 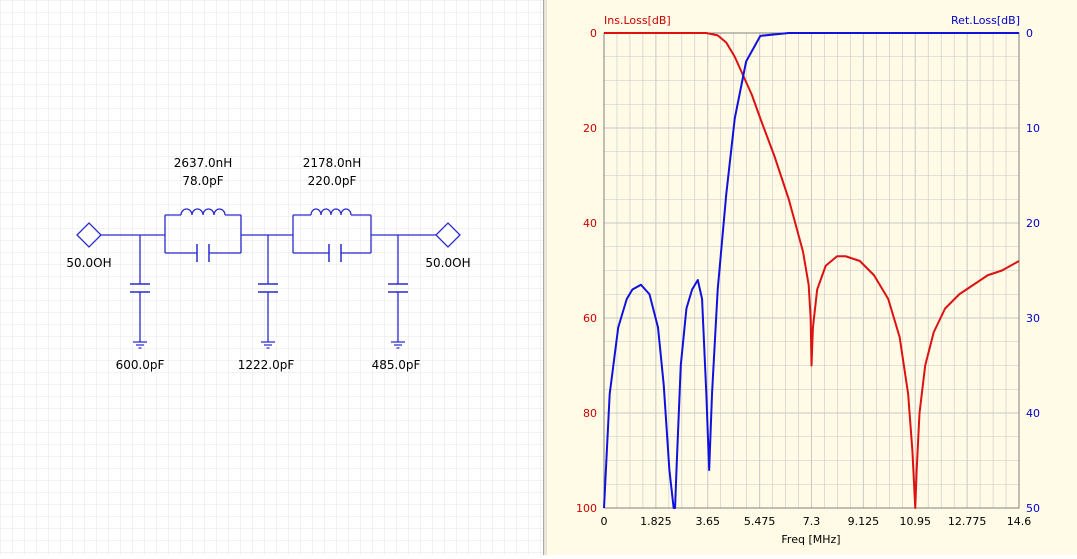 What do you see at coordinates (593, 33) in the screenshot?
I see `y-left-tick-label: 0` at bounding box center [593, 33].